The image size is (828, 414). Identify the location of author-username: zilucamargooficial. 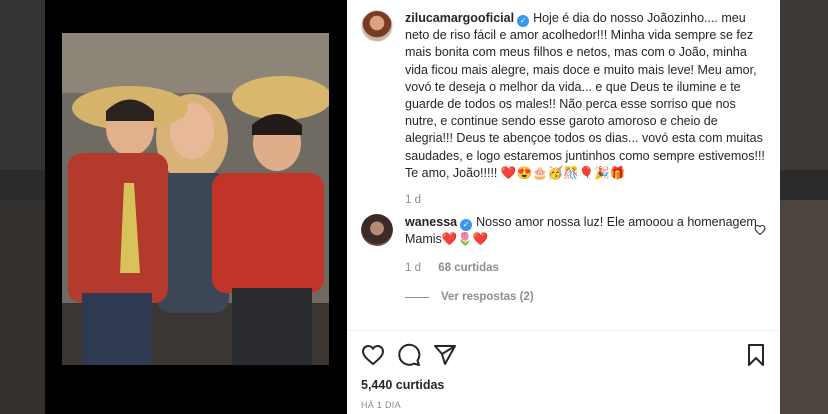
(459, 18).